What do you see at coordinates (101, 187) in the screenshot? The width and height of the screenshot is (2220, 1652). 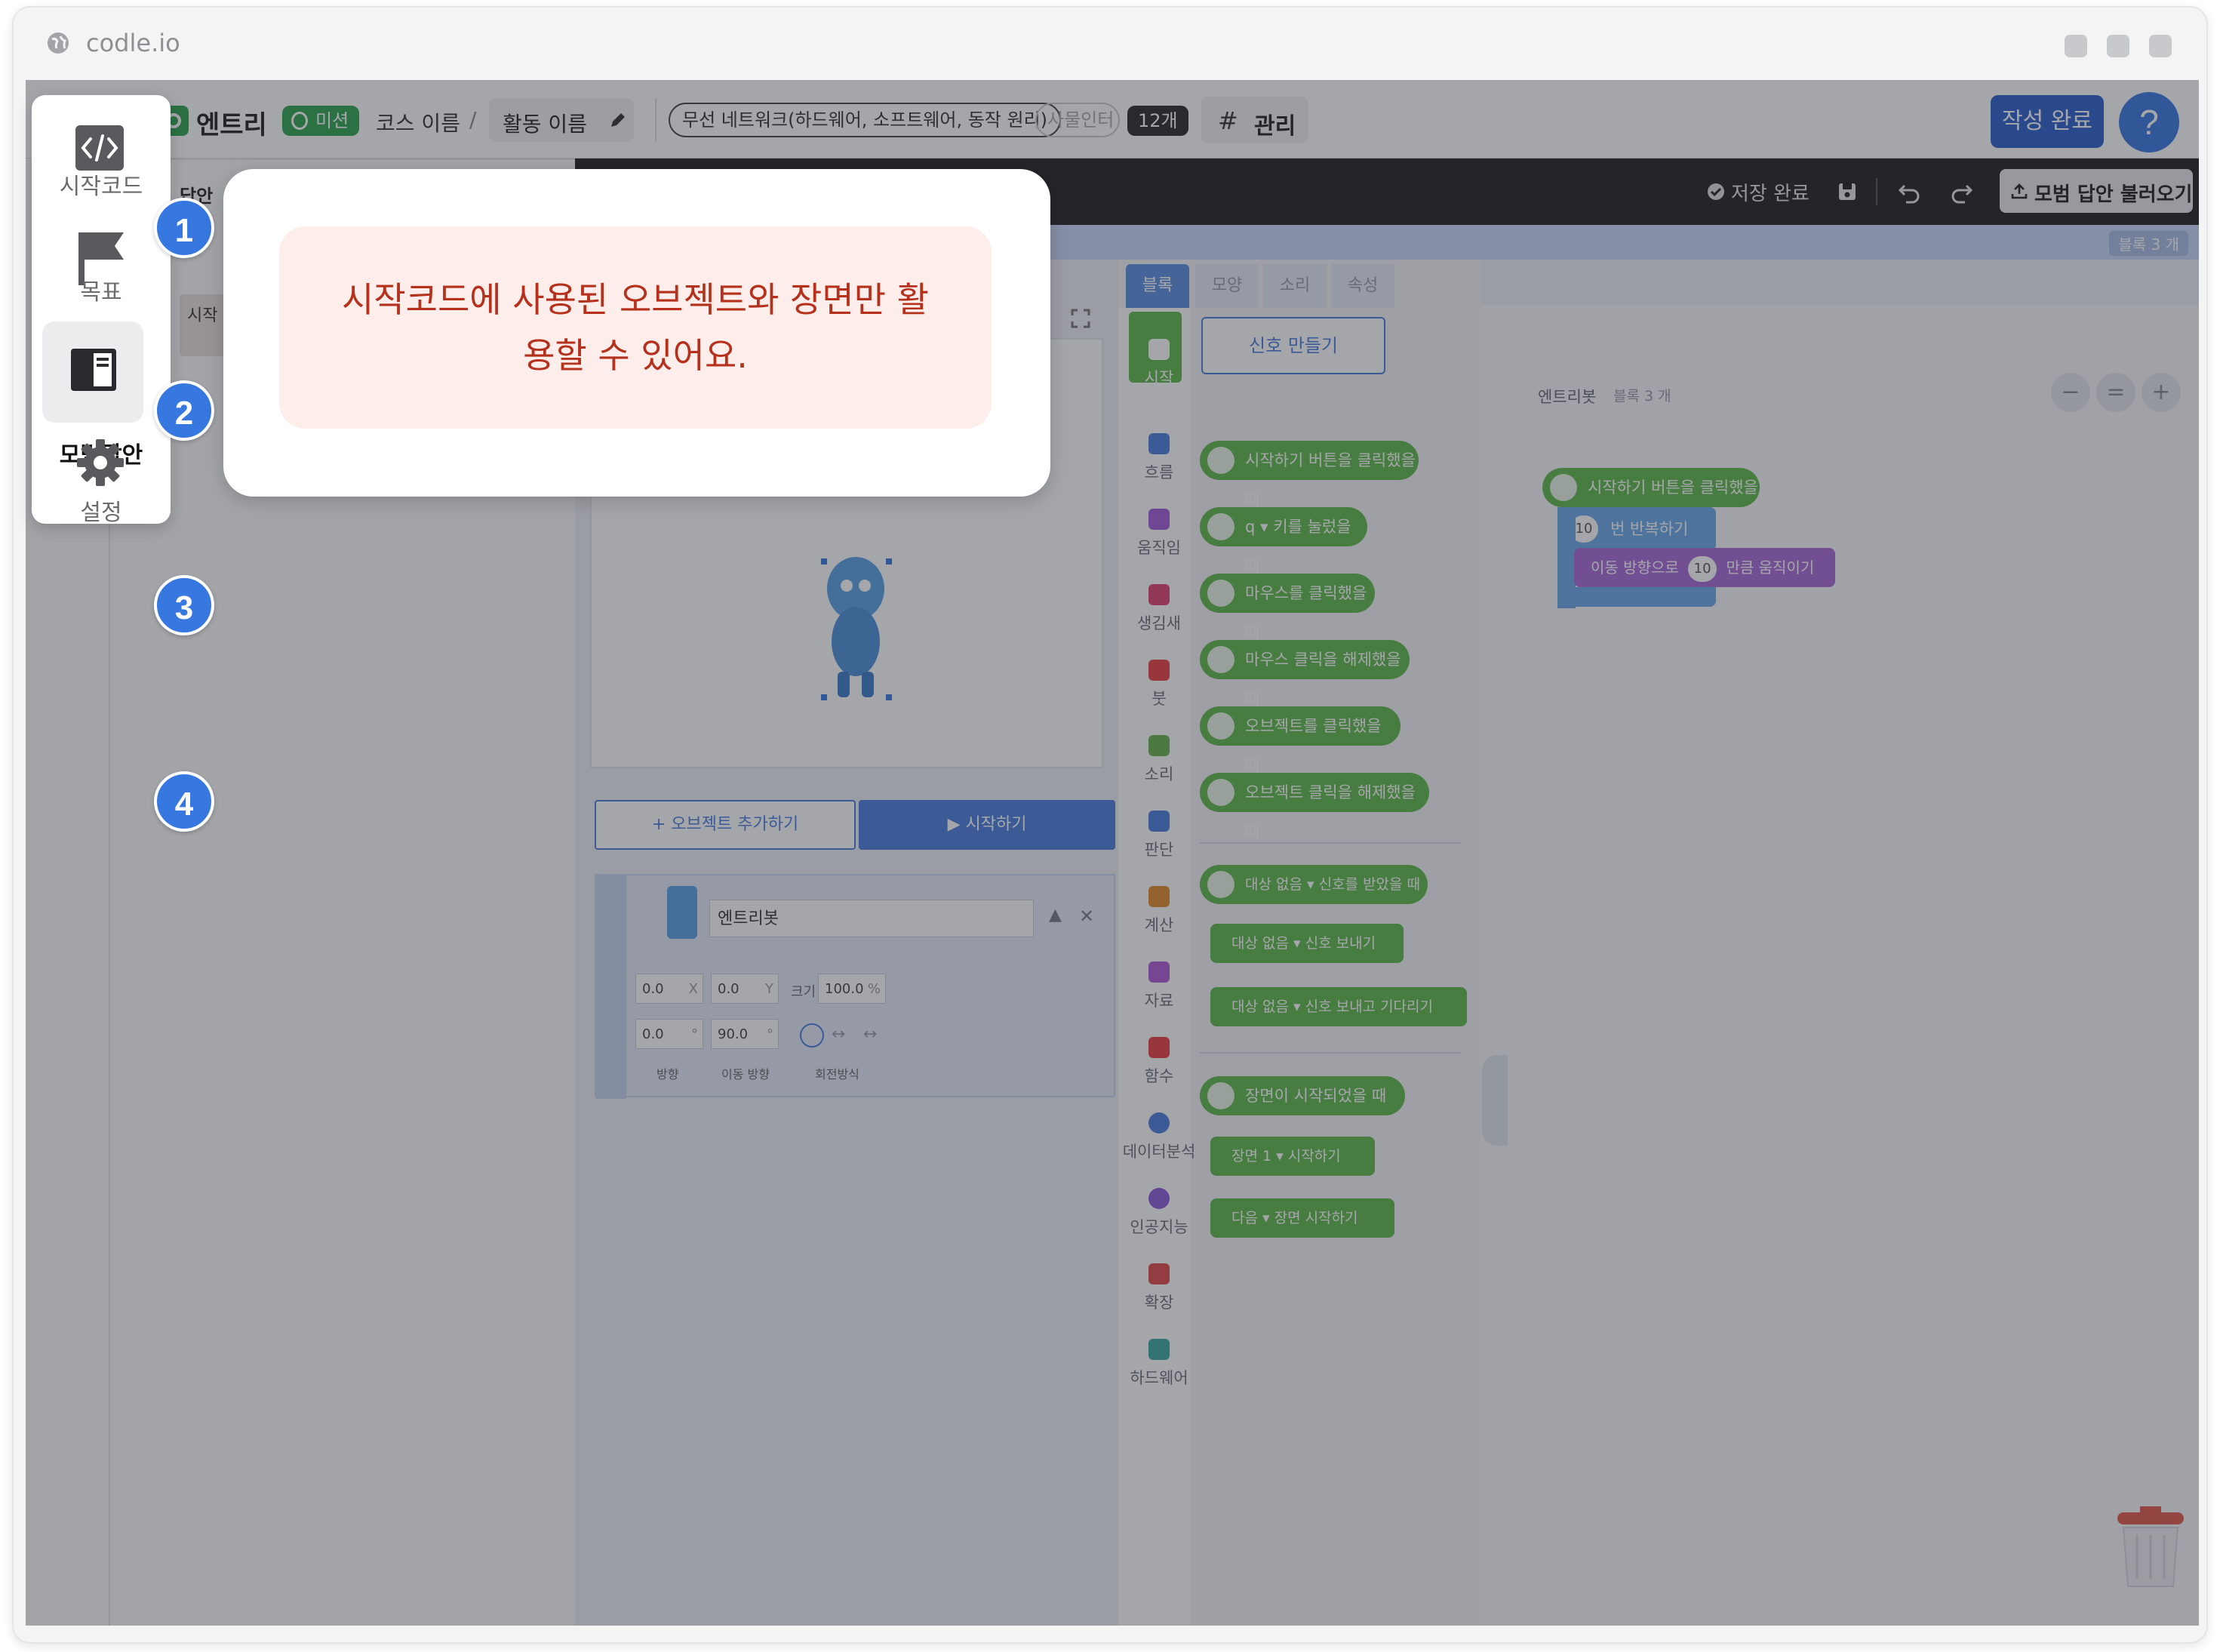 I see `menu-label-start-code: 시작코드` at bounding box center [101, 187].